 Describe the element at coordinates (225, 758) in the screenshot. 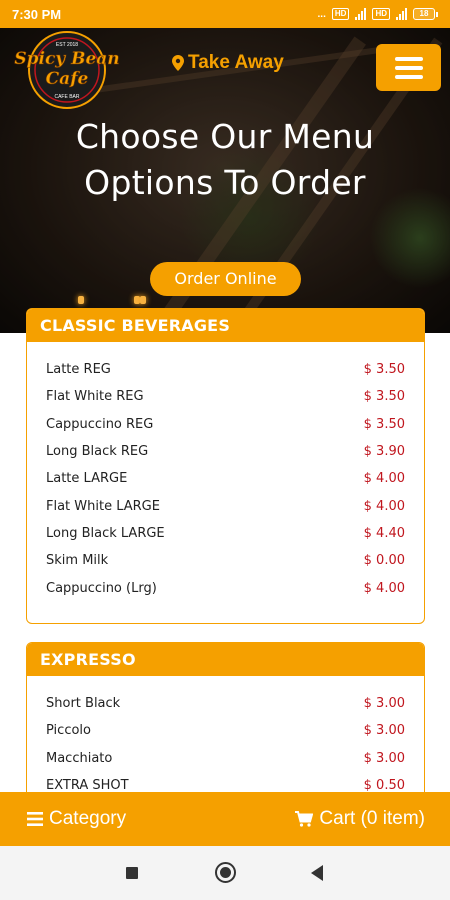

I see `menu-item: Macchiato $ 3.00` at that location.